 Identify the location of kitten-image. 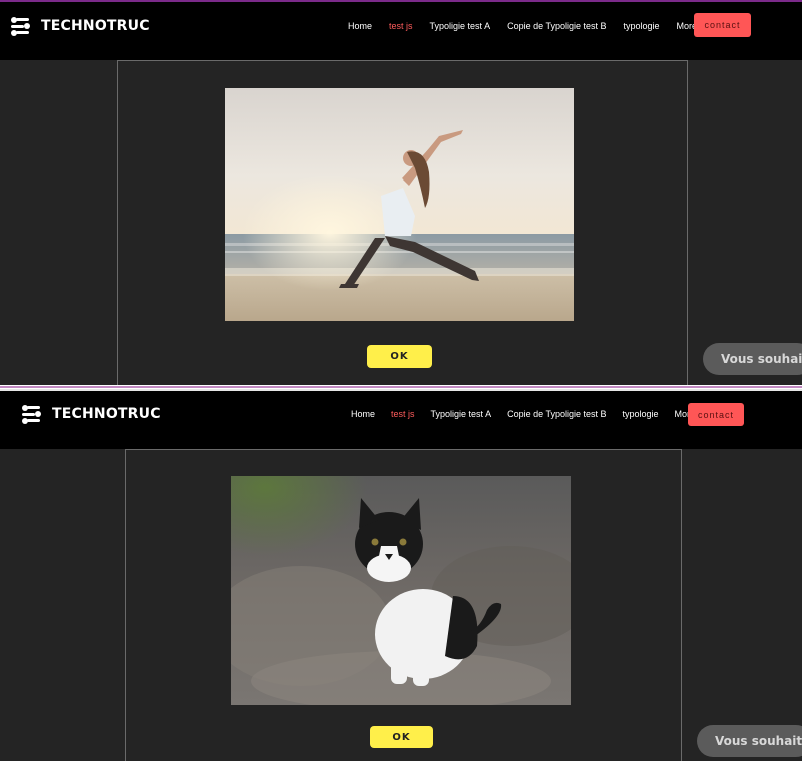
(401, 590).